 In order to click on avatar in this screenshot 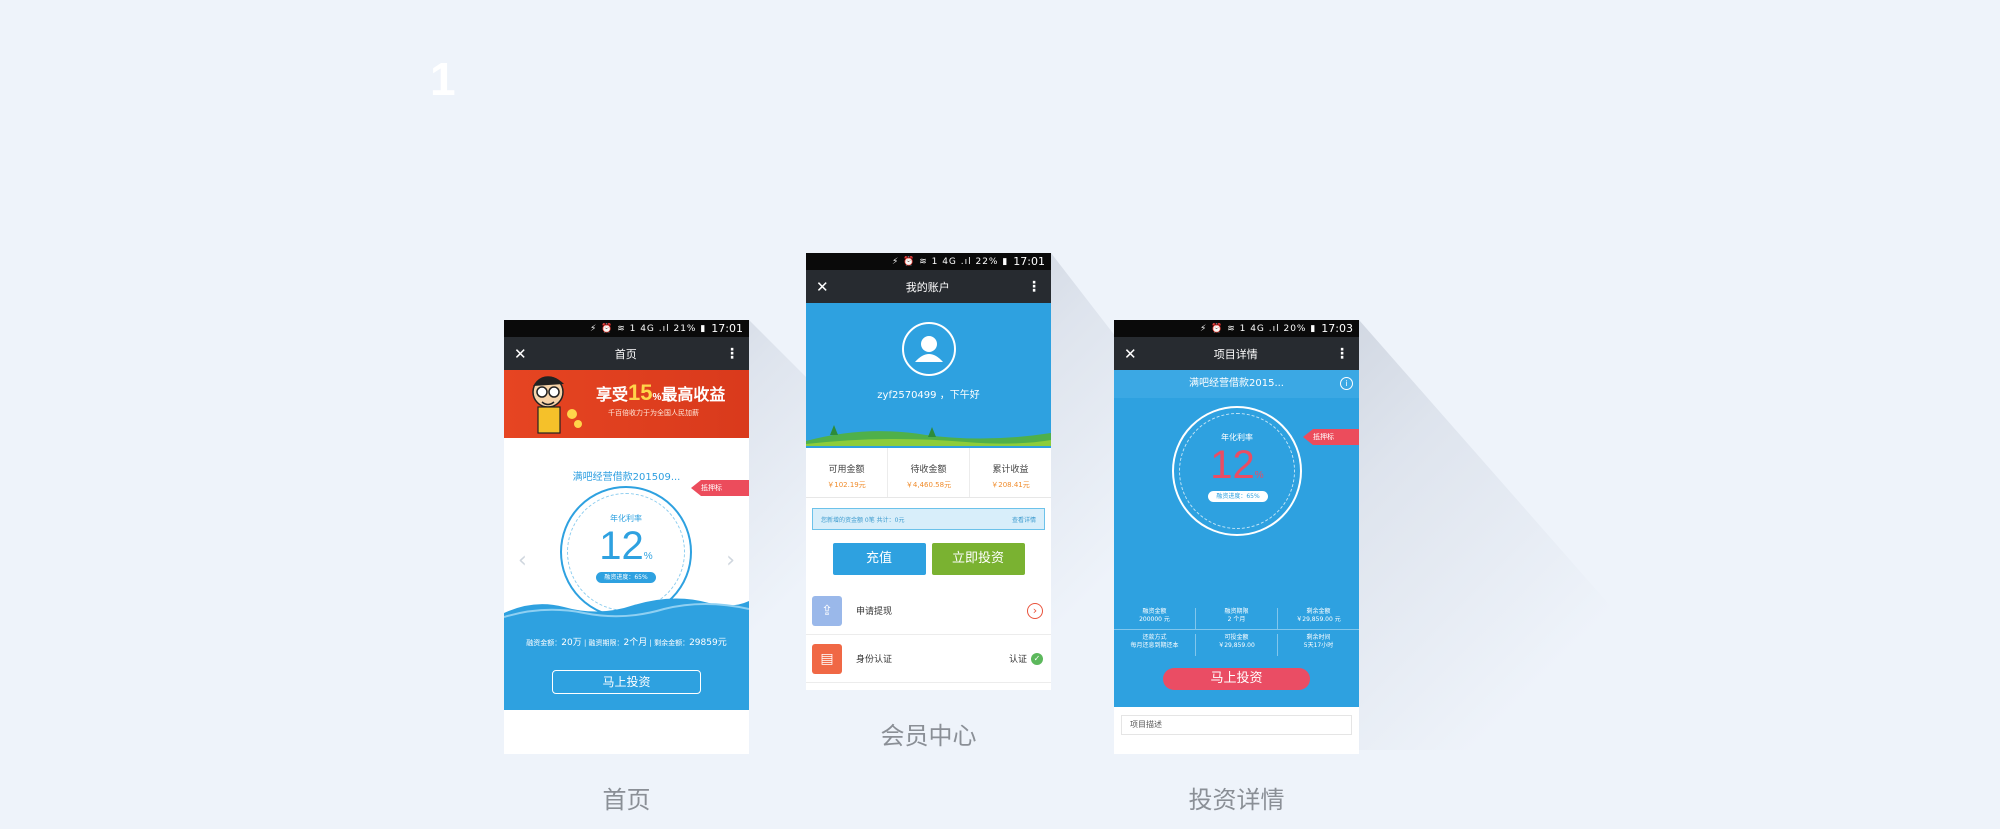, I will do `click(929, 349)`.